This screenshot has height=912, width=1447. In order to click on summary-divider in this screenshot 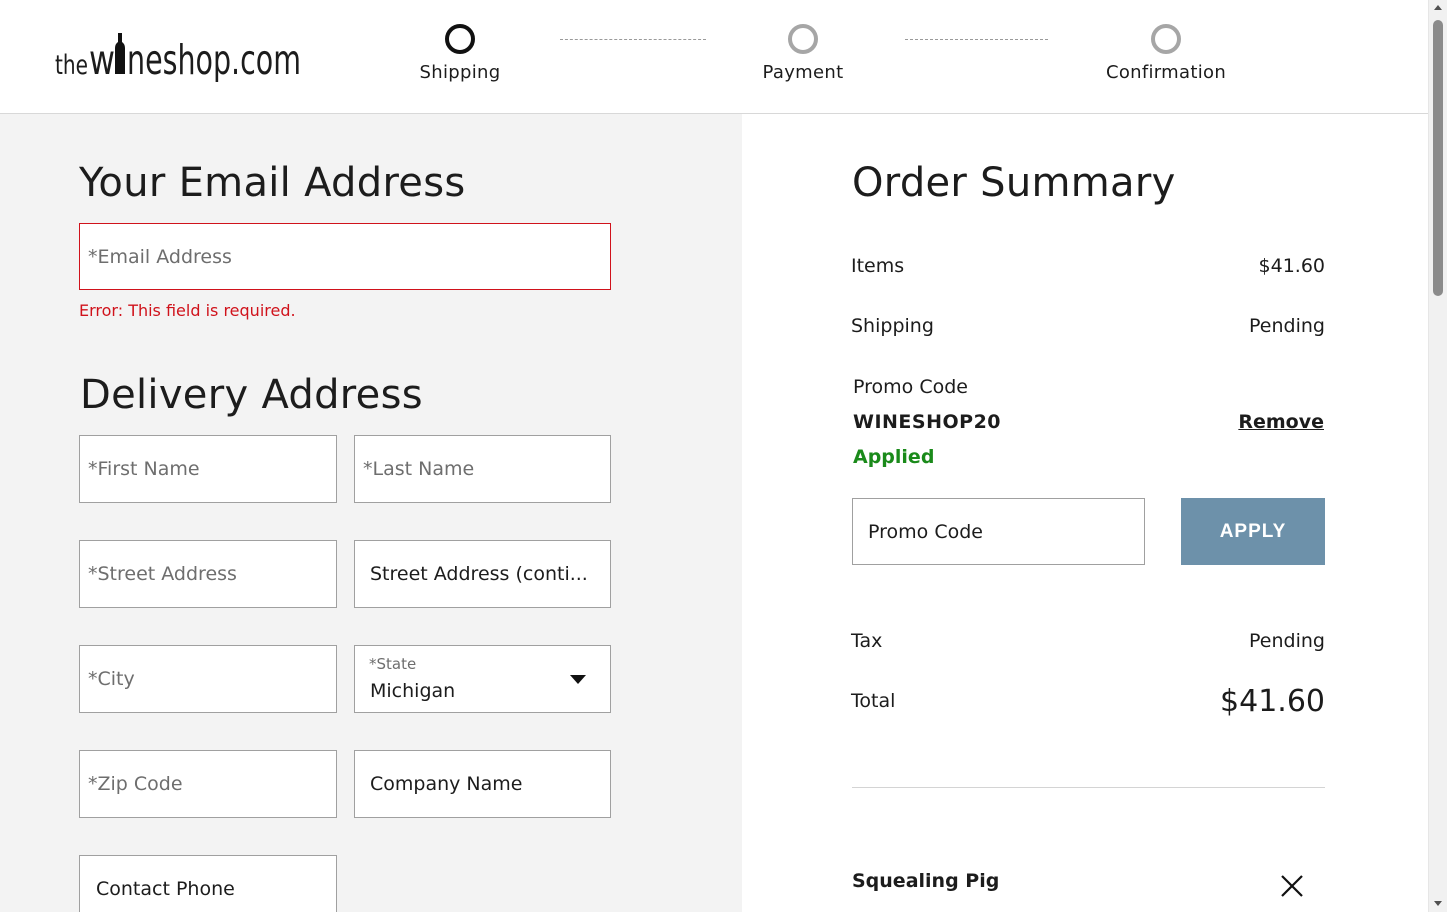, I will do `click(1088, 787)`.